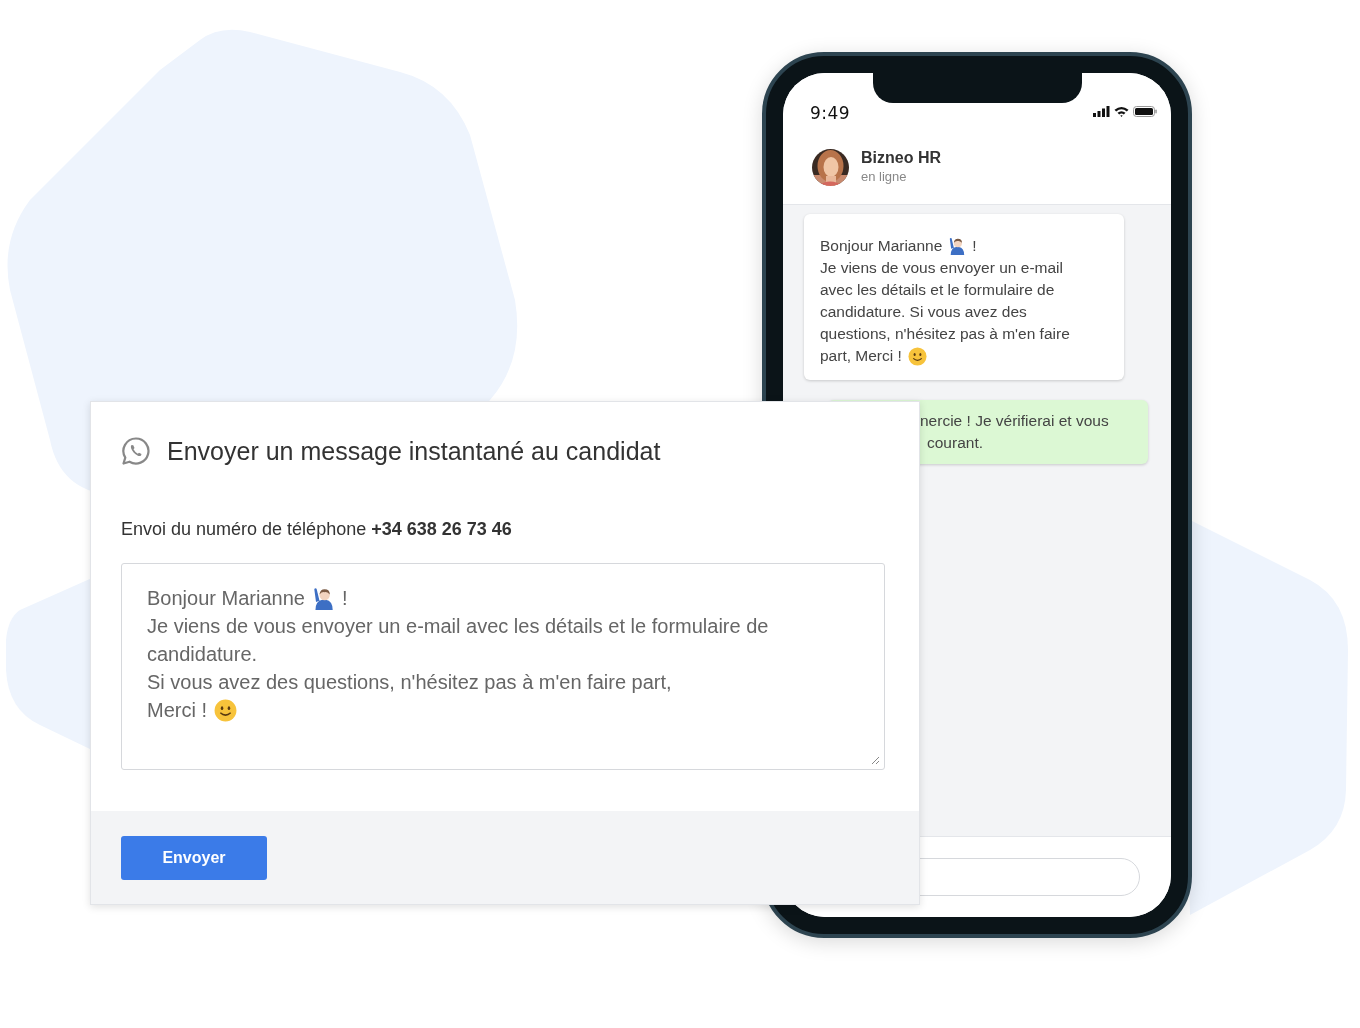  Describe the element at coordinates (941, 268) in the screenshot. I see `message-text: Je viens de vous envoyer un e-mail` at that location.